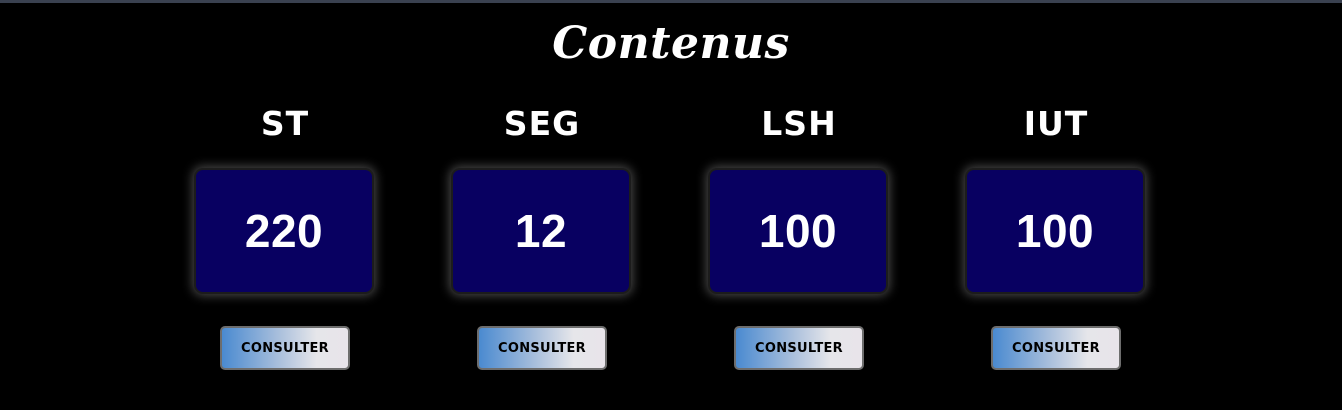 The image size is (1342, 410). I want to click on card-st: ST 220 CONSULTER, so click(285, 240).